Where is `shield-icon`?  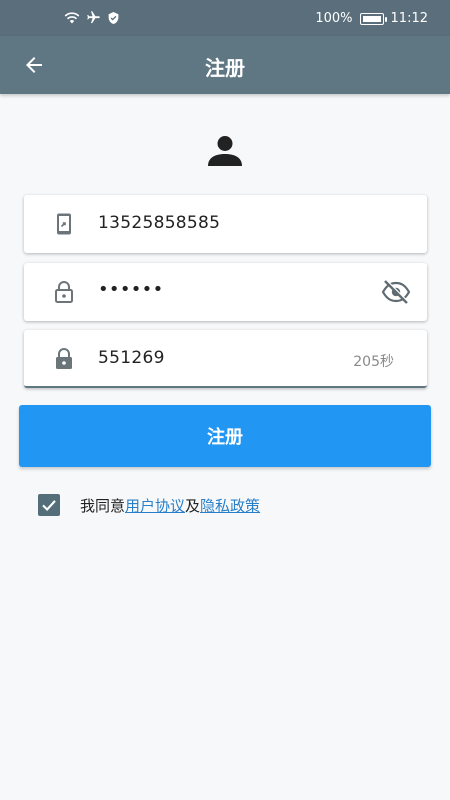
shield-icon is located at coordinates (113, 17).